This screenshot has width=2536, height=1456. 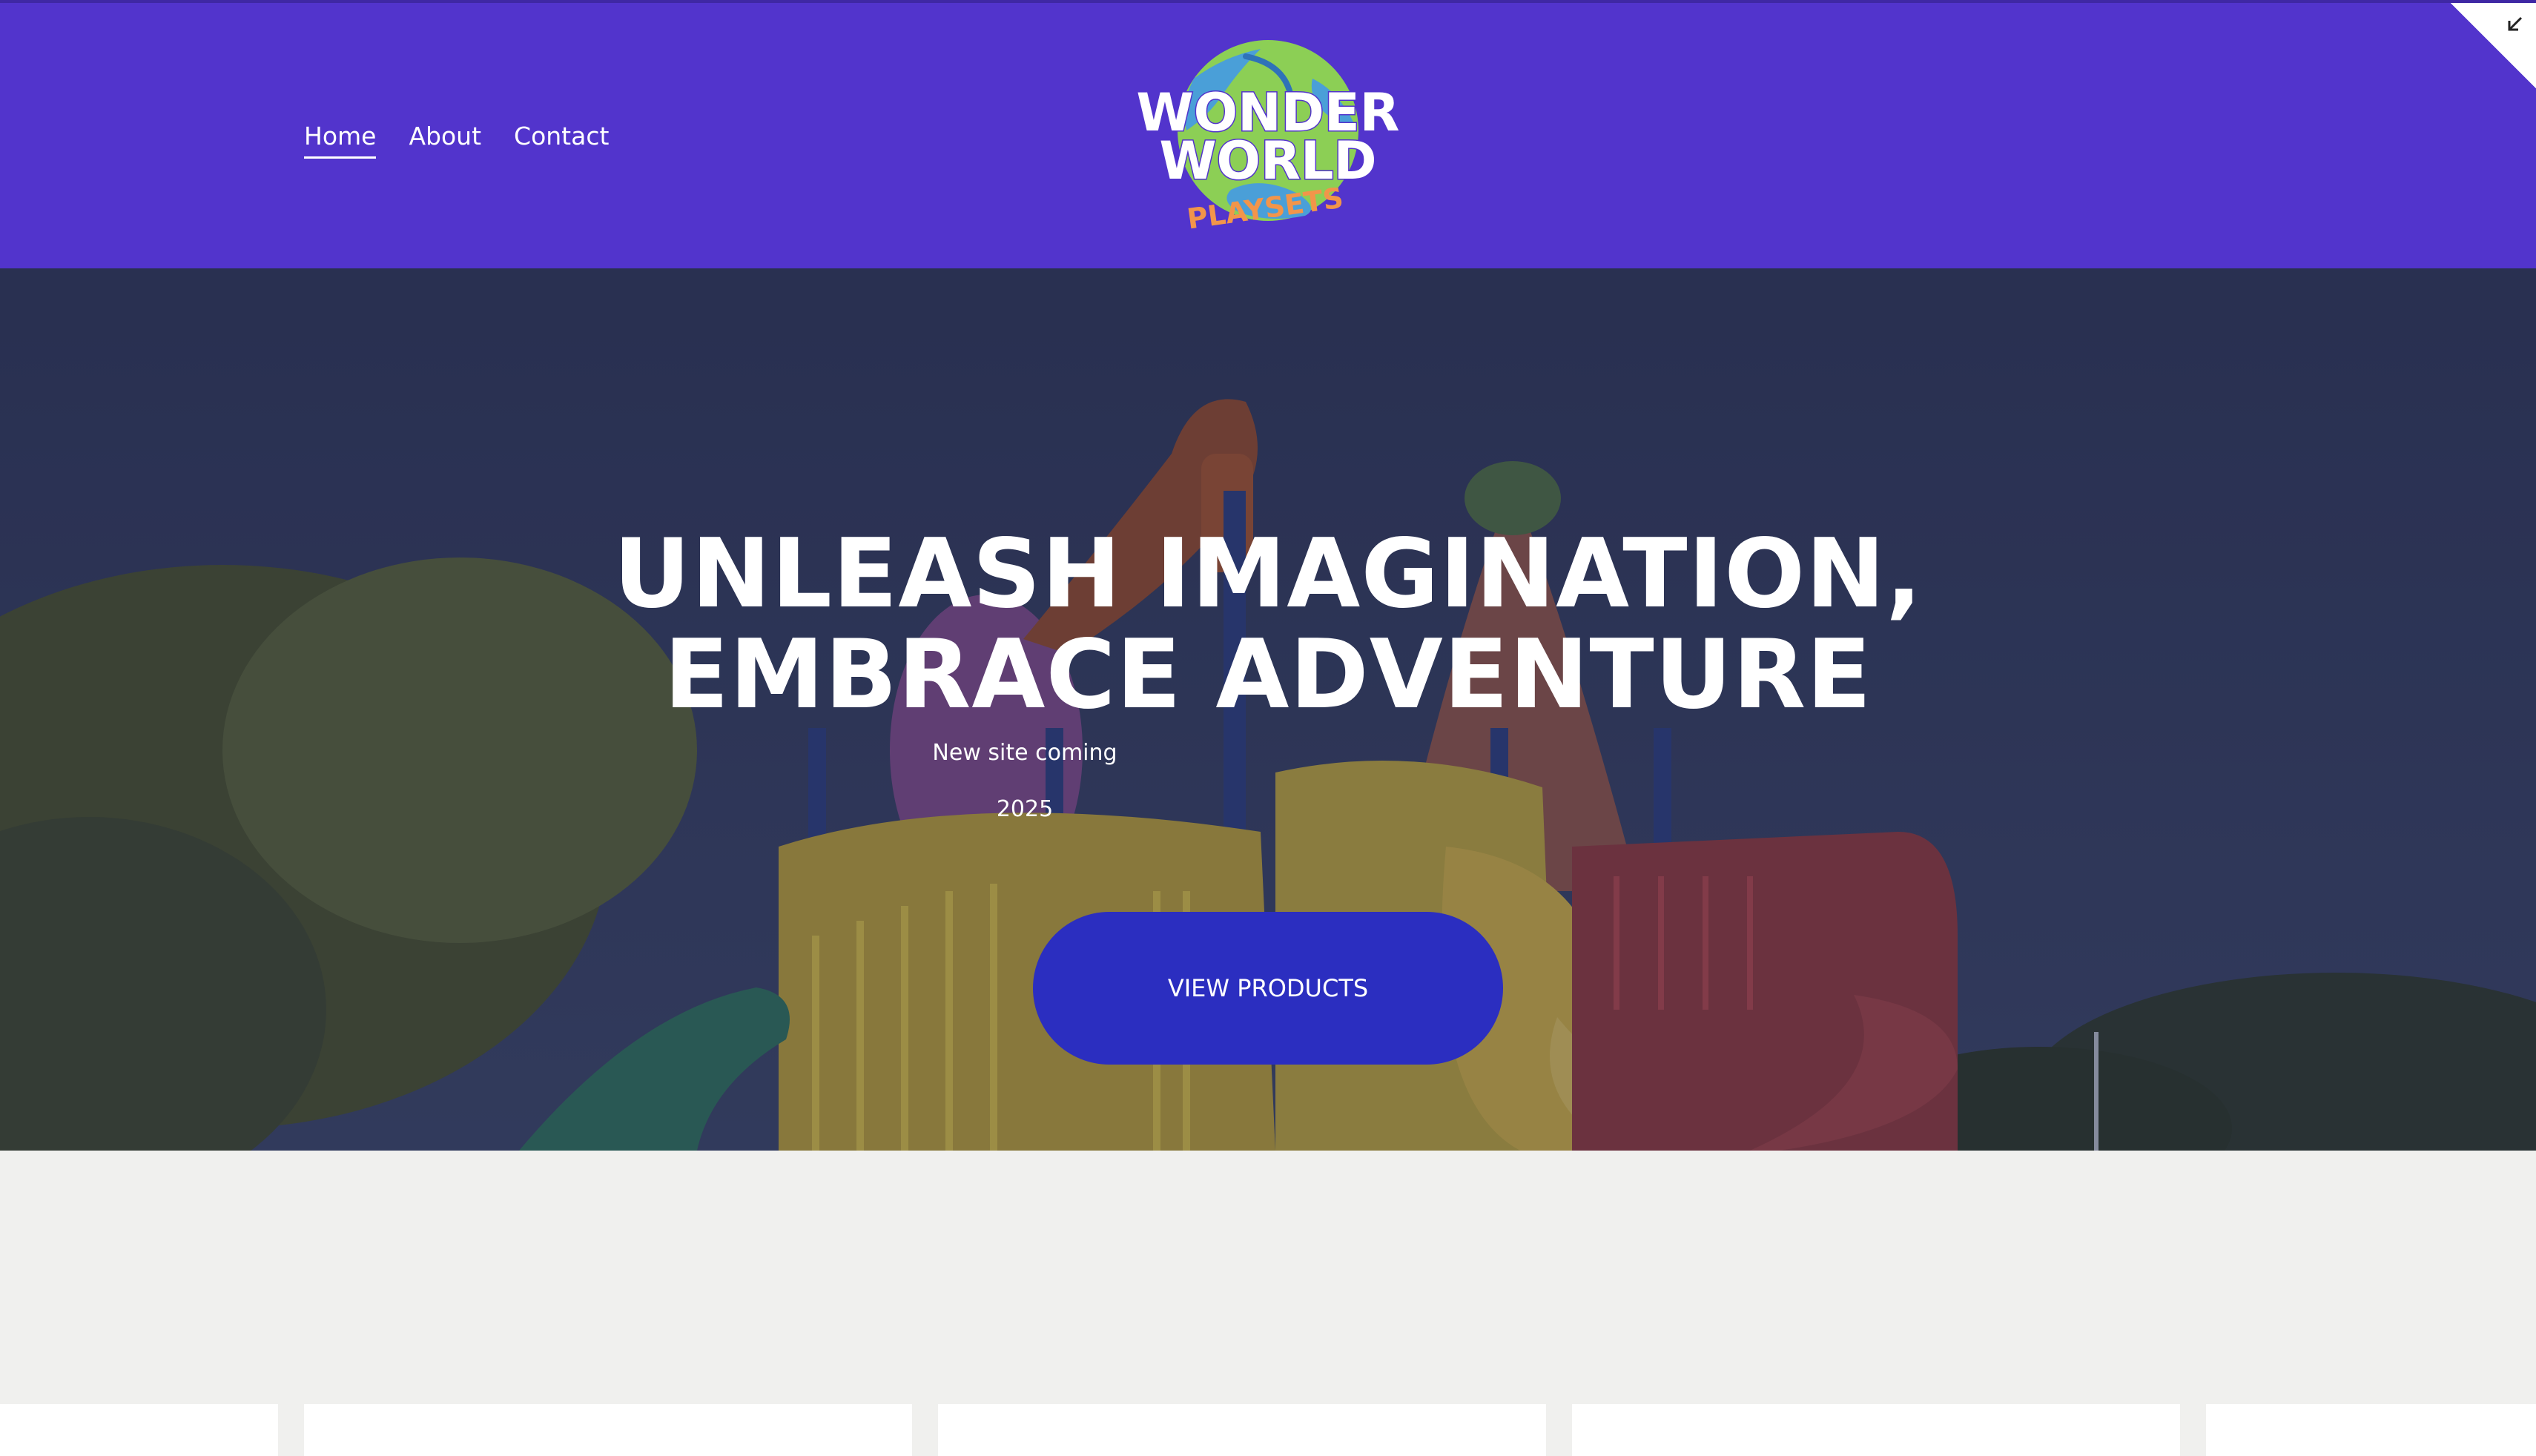 What do you see at coordinates (1268, 988) in the screenshot?
I see `view-products-button: VIEW PRODUCTS` at bounding box center [1268, 988].